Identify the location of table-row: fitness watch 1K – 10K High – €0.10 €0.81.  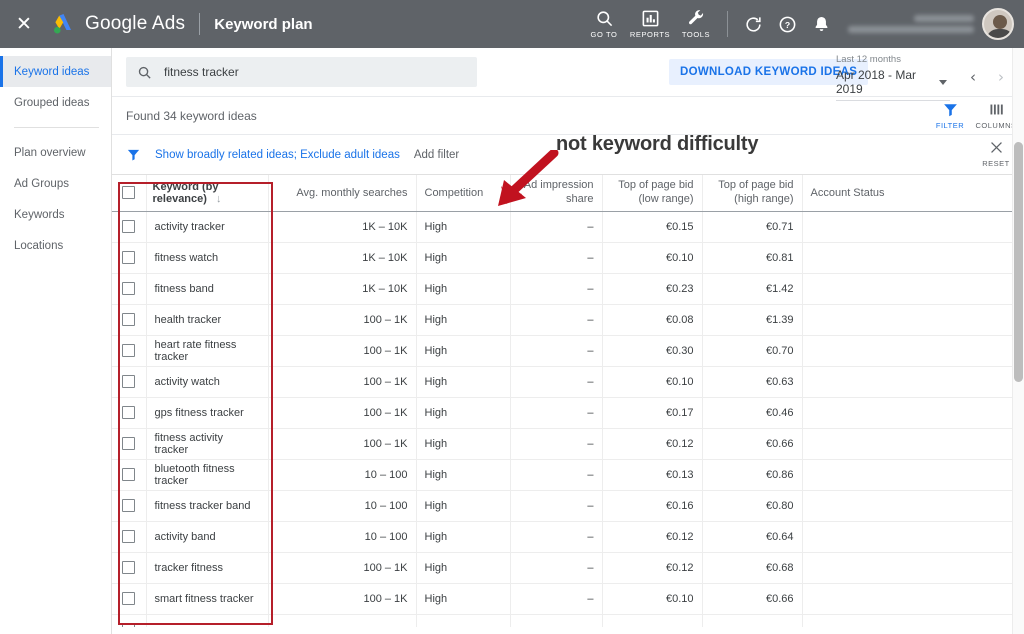
(565, 258).